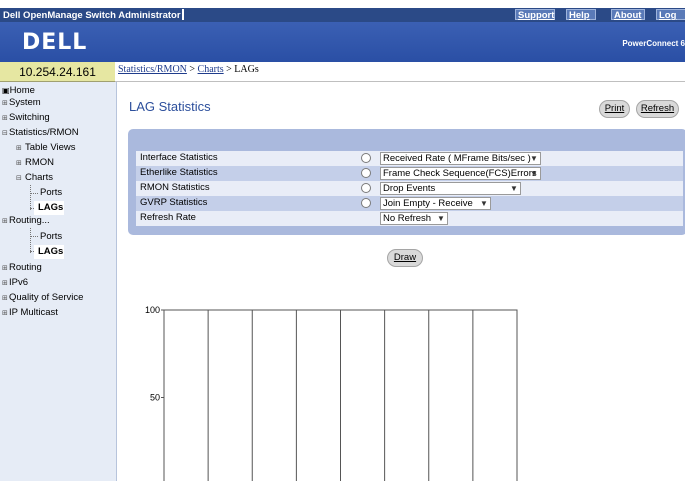 Image resolution: width=685 pixels, height=481 pixels. I want to click on interface-statistics-label: Interface Statistics, so click(179, 157).